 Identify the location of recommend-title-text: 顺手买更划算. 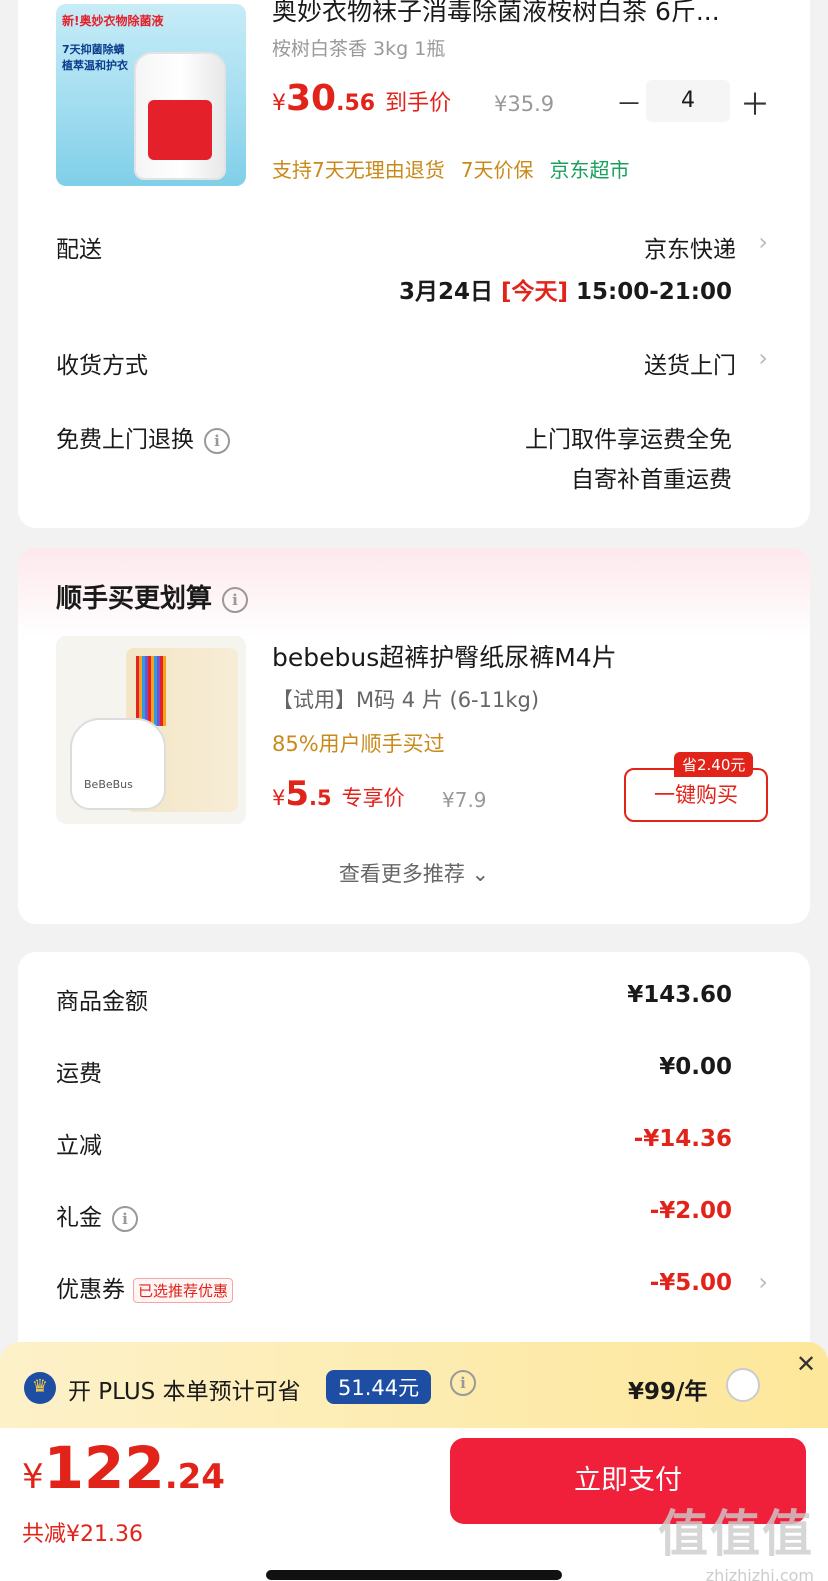
(134, 599).